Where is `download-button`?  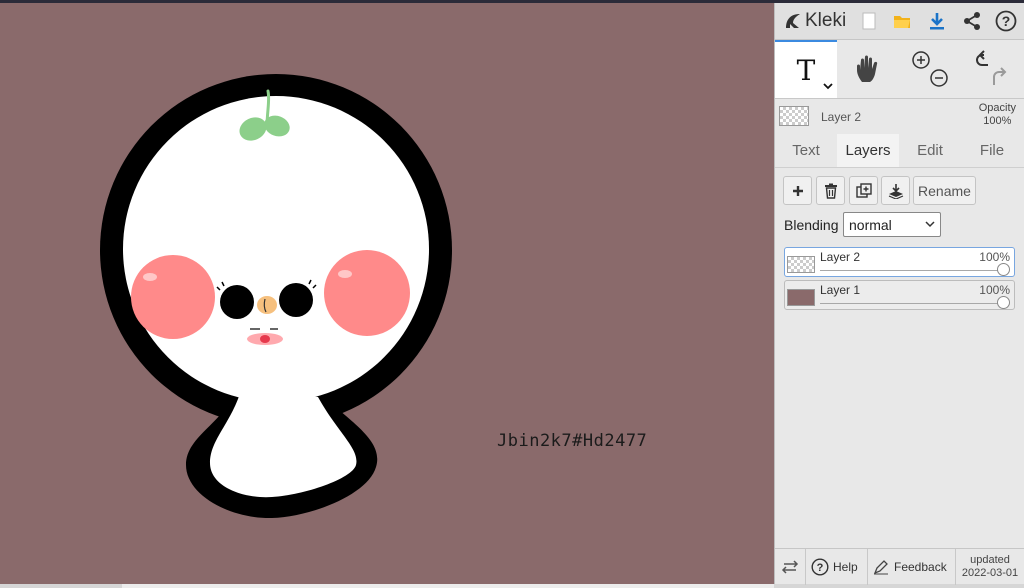 download-button is located at coordinates (937, 21).